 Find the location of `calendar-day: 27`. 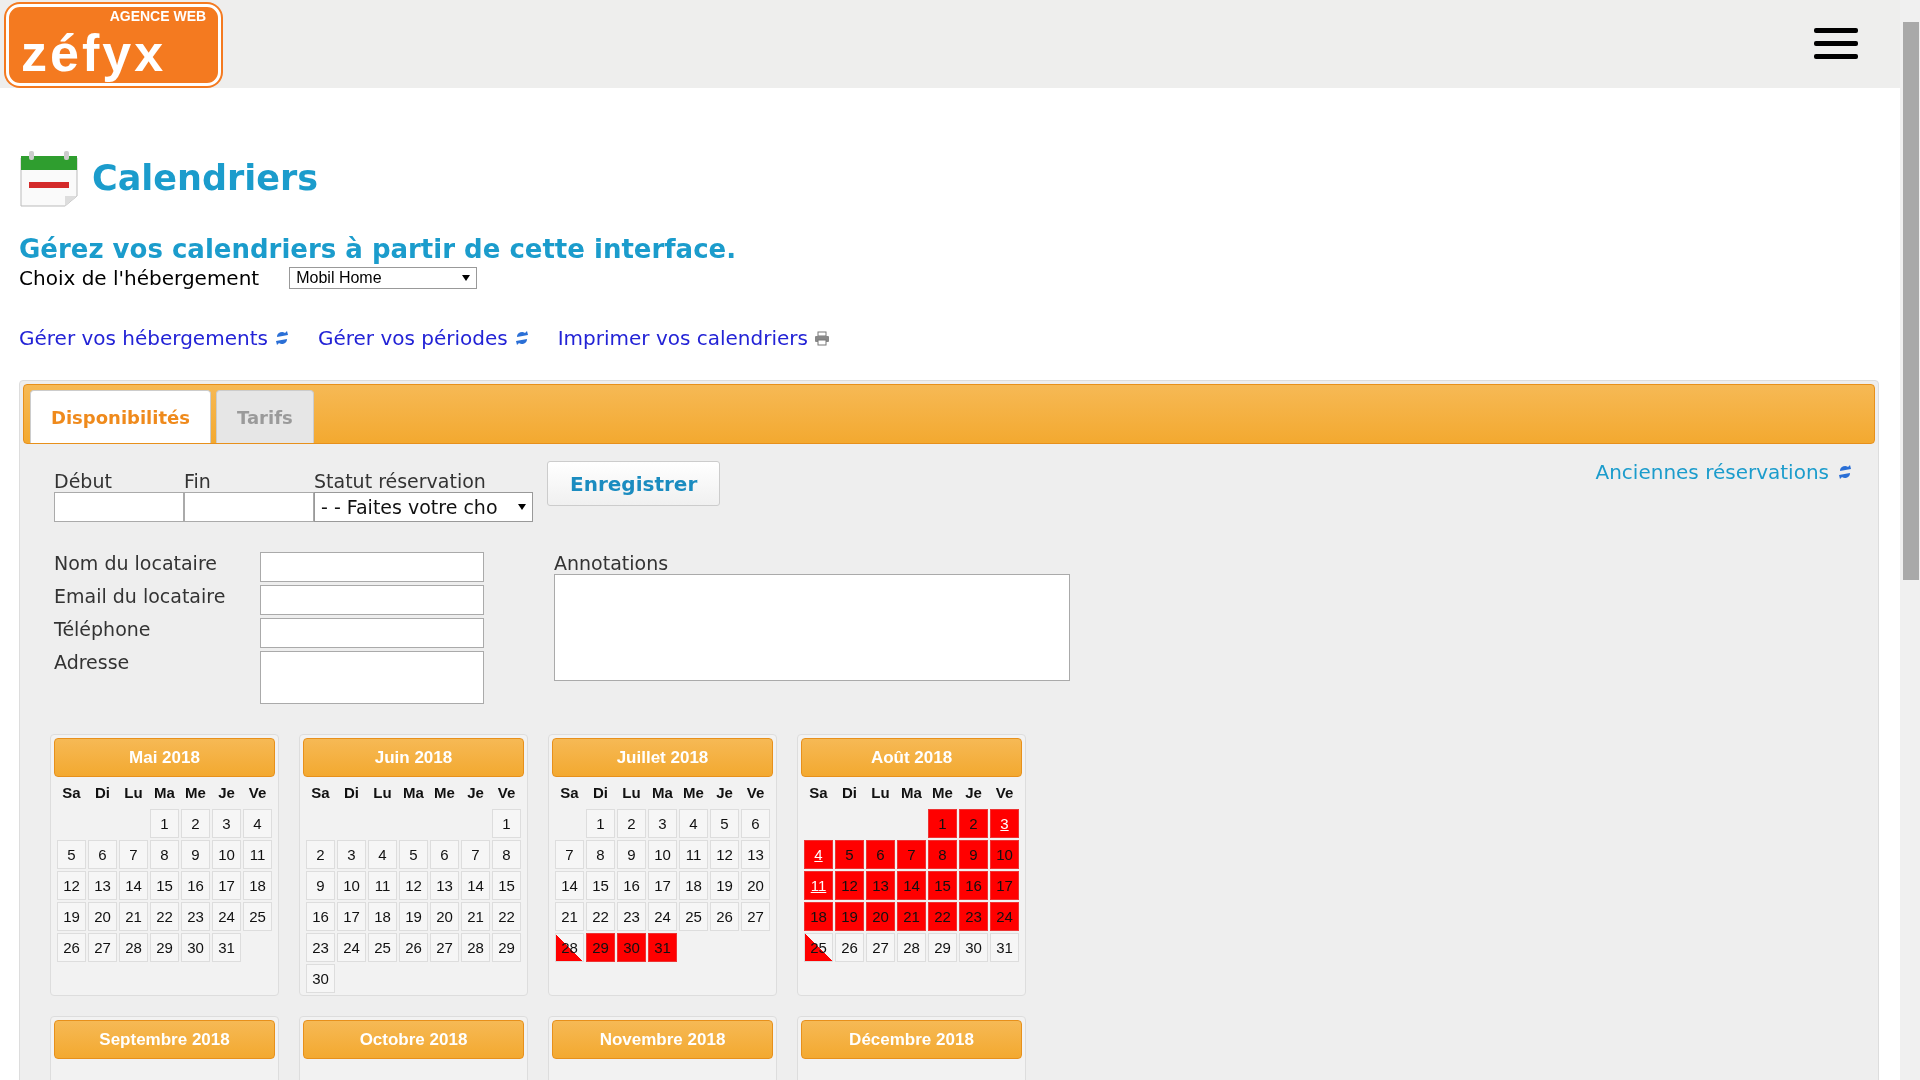

calendar-day: 27 is located at coordinates (102, 947).